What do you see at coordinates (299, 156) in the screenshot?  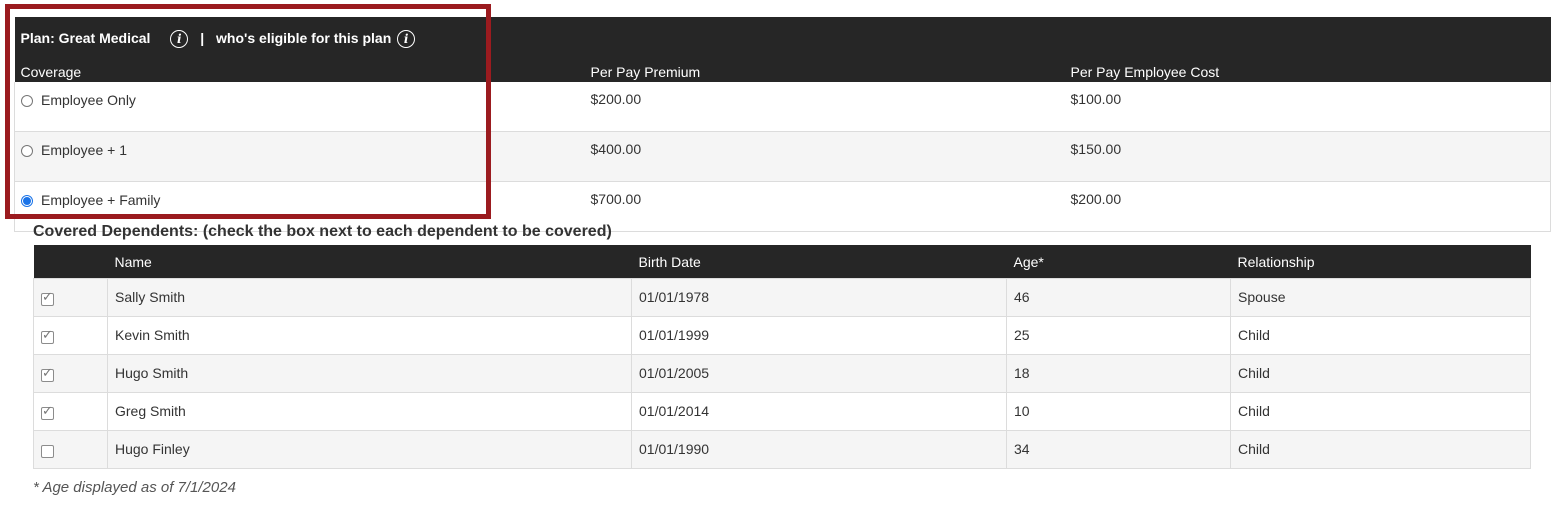 I see `coverage-option-cell: Employee + 1` at bounding box center [299, 156].